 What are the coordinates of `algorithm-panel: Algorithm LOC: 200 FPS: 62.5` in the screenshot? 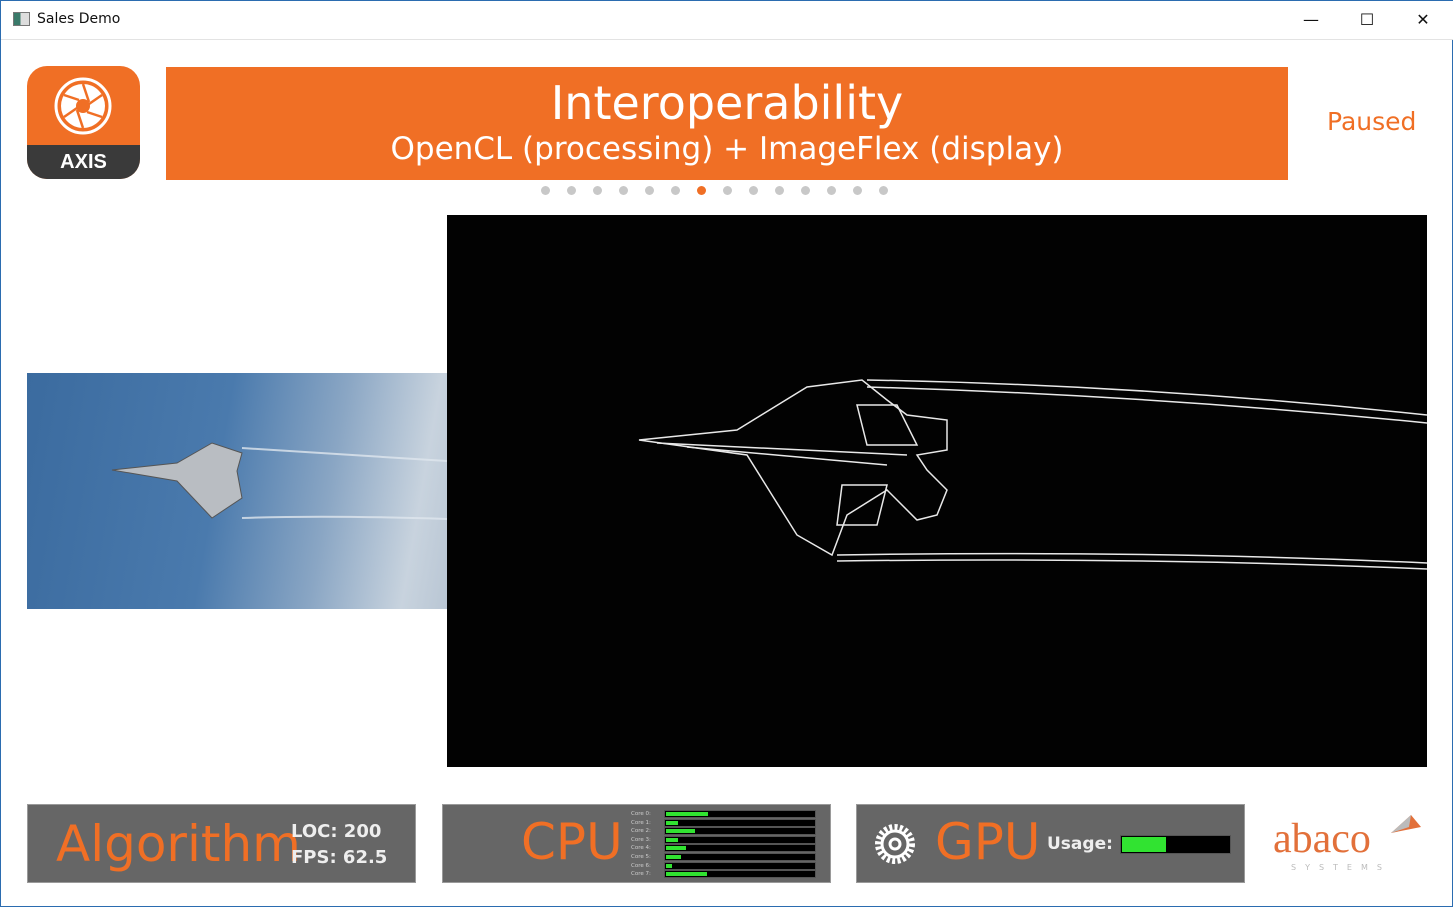 It's located at (221, 843).